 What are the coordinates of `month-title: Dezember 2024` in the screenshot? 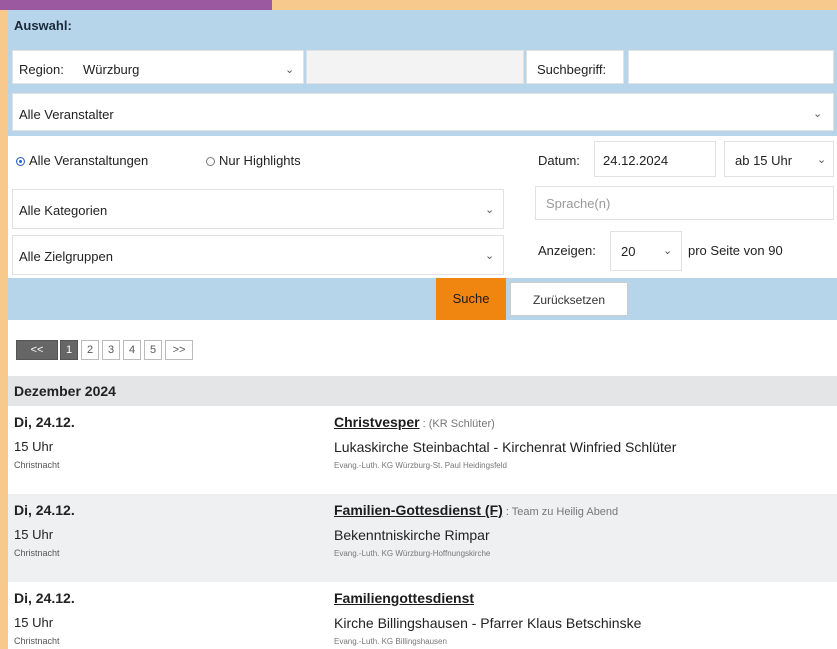 It's located at (65, 391).